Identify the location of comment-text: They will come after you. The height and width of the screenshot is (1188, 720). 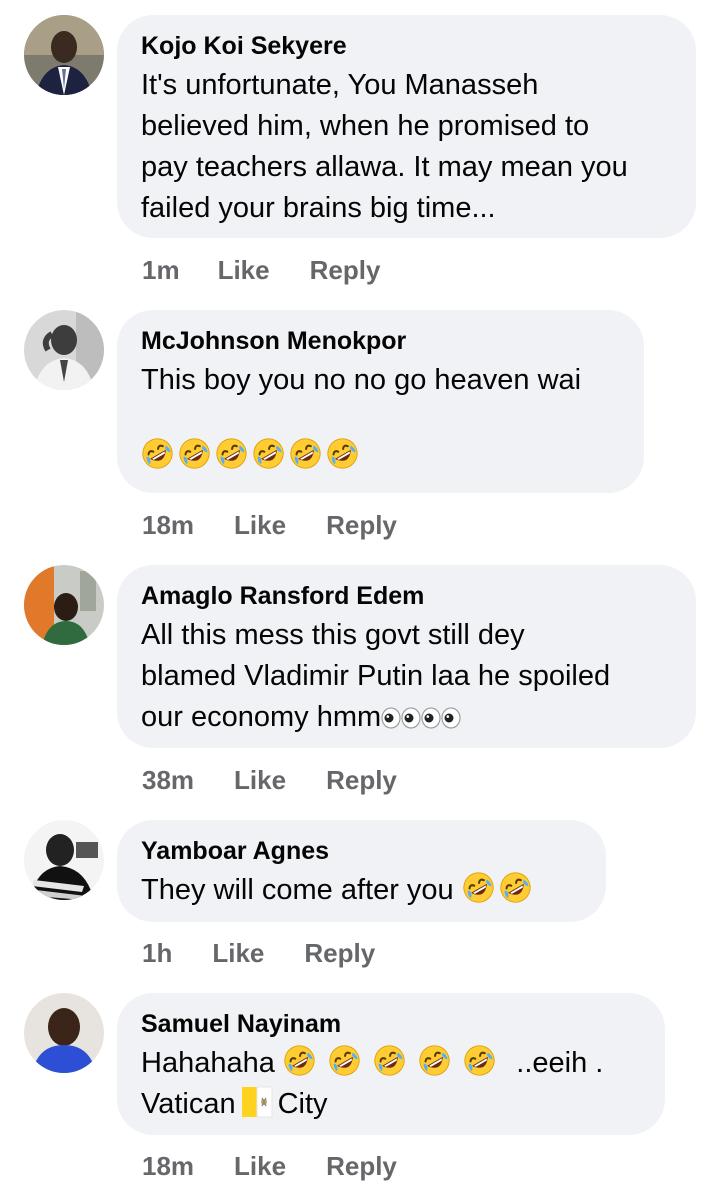
(361, 890).